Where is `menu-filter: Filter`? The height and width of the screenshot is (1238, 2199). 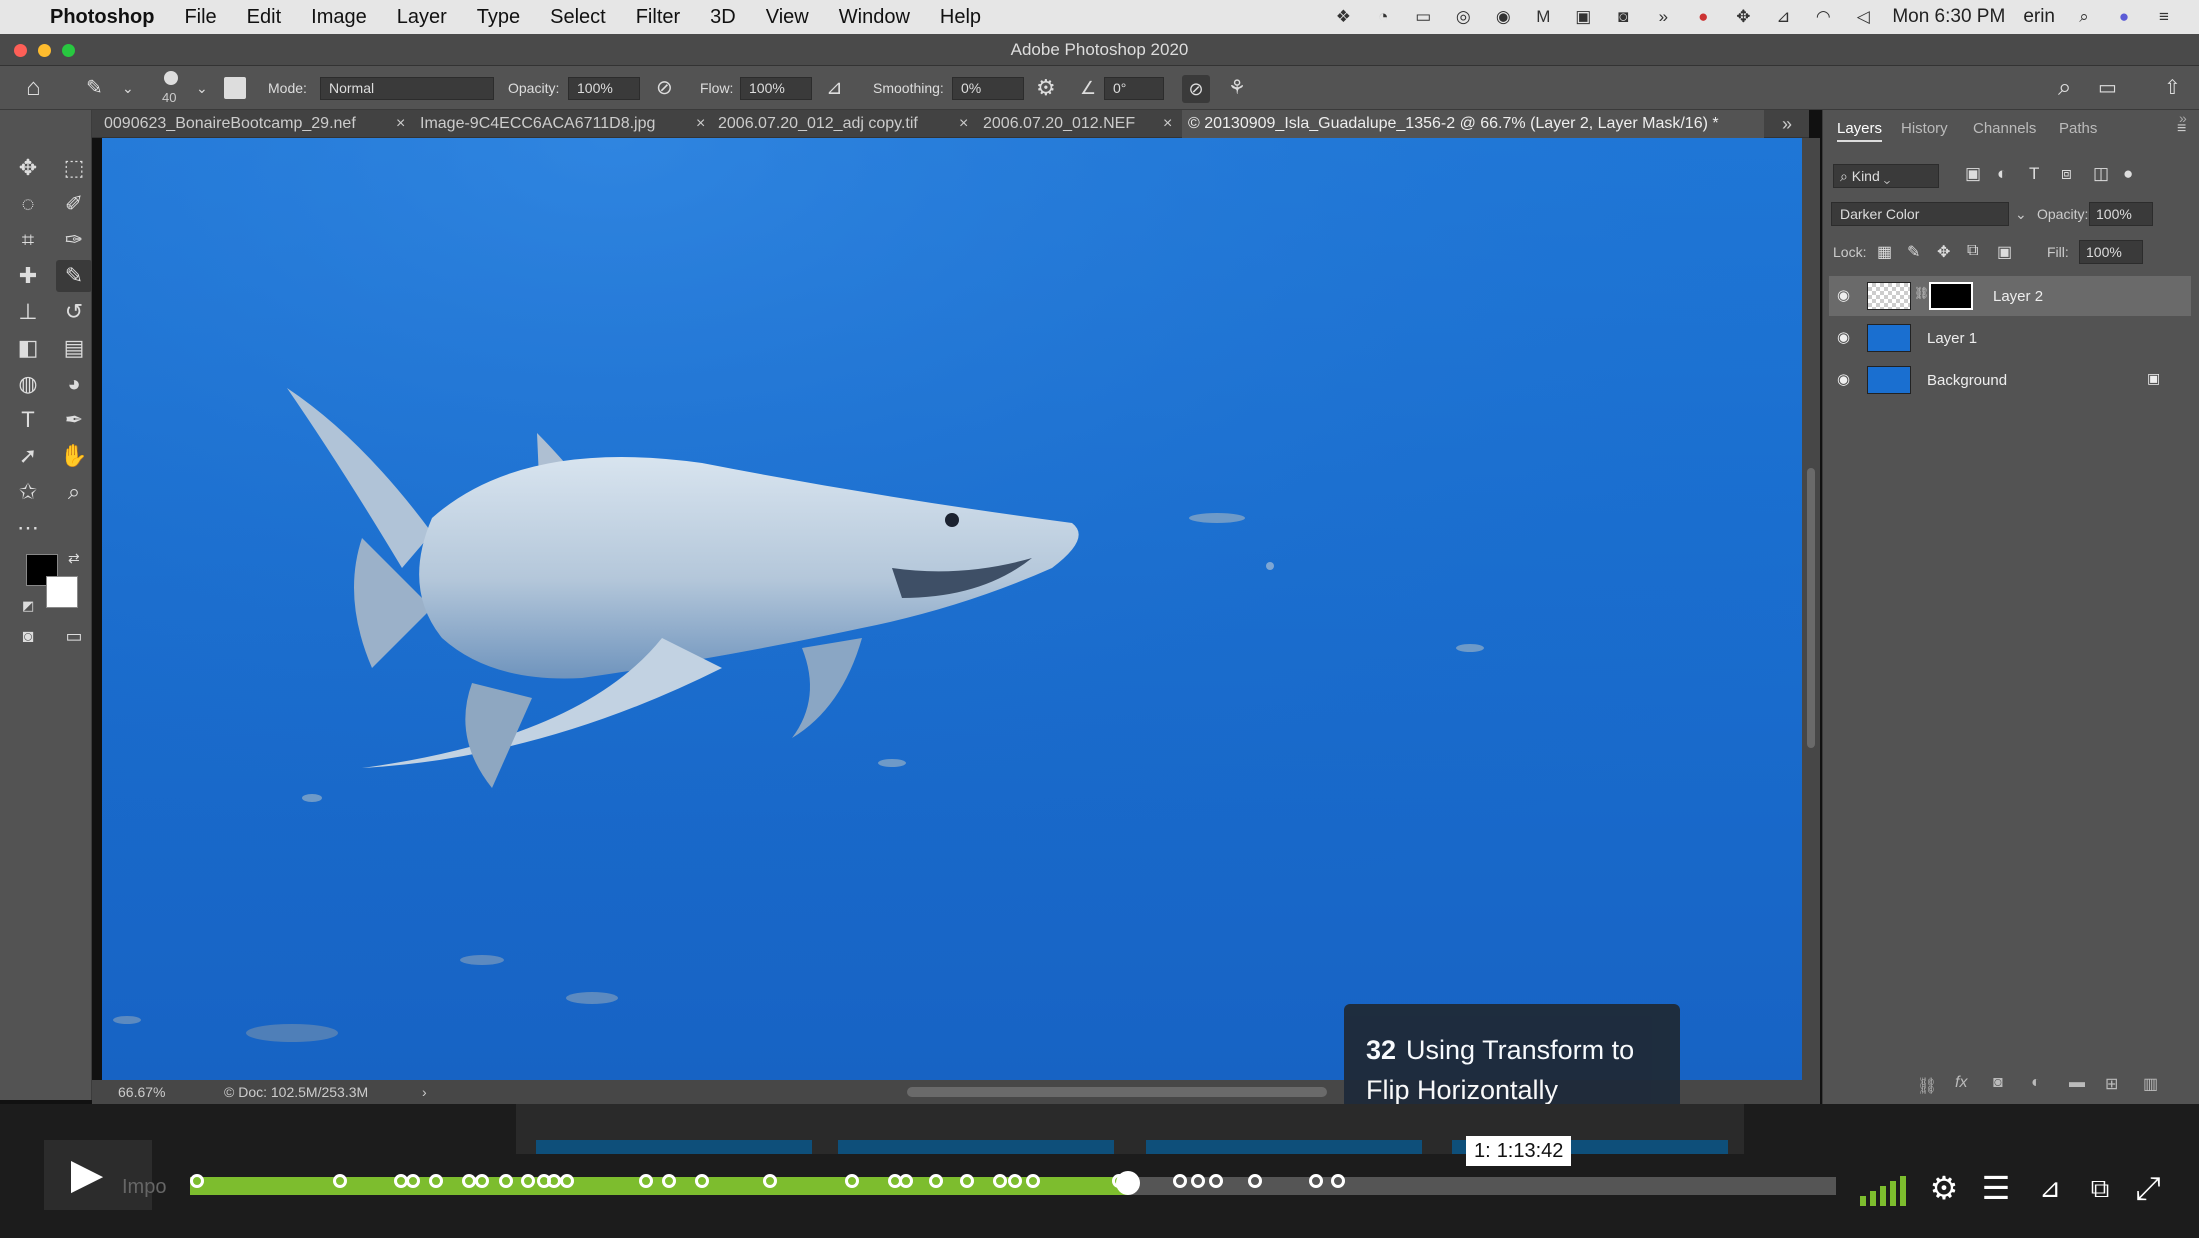 menu-filter: Filter is located at coordinates (658, 17).